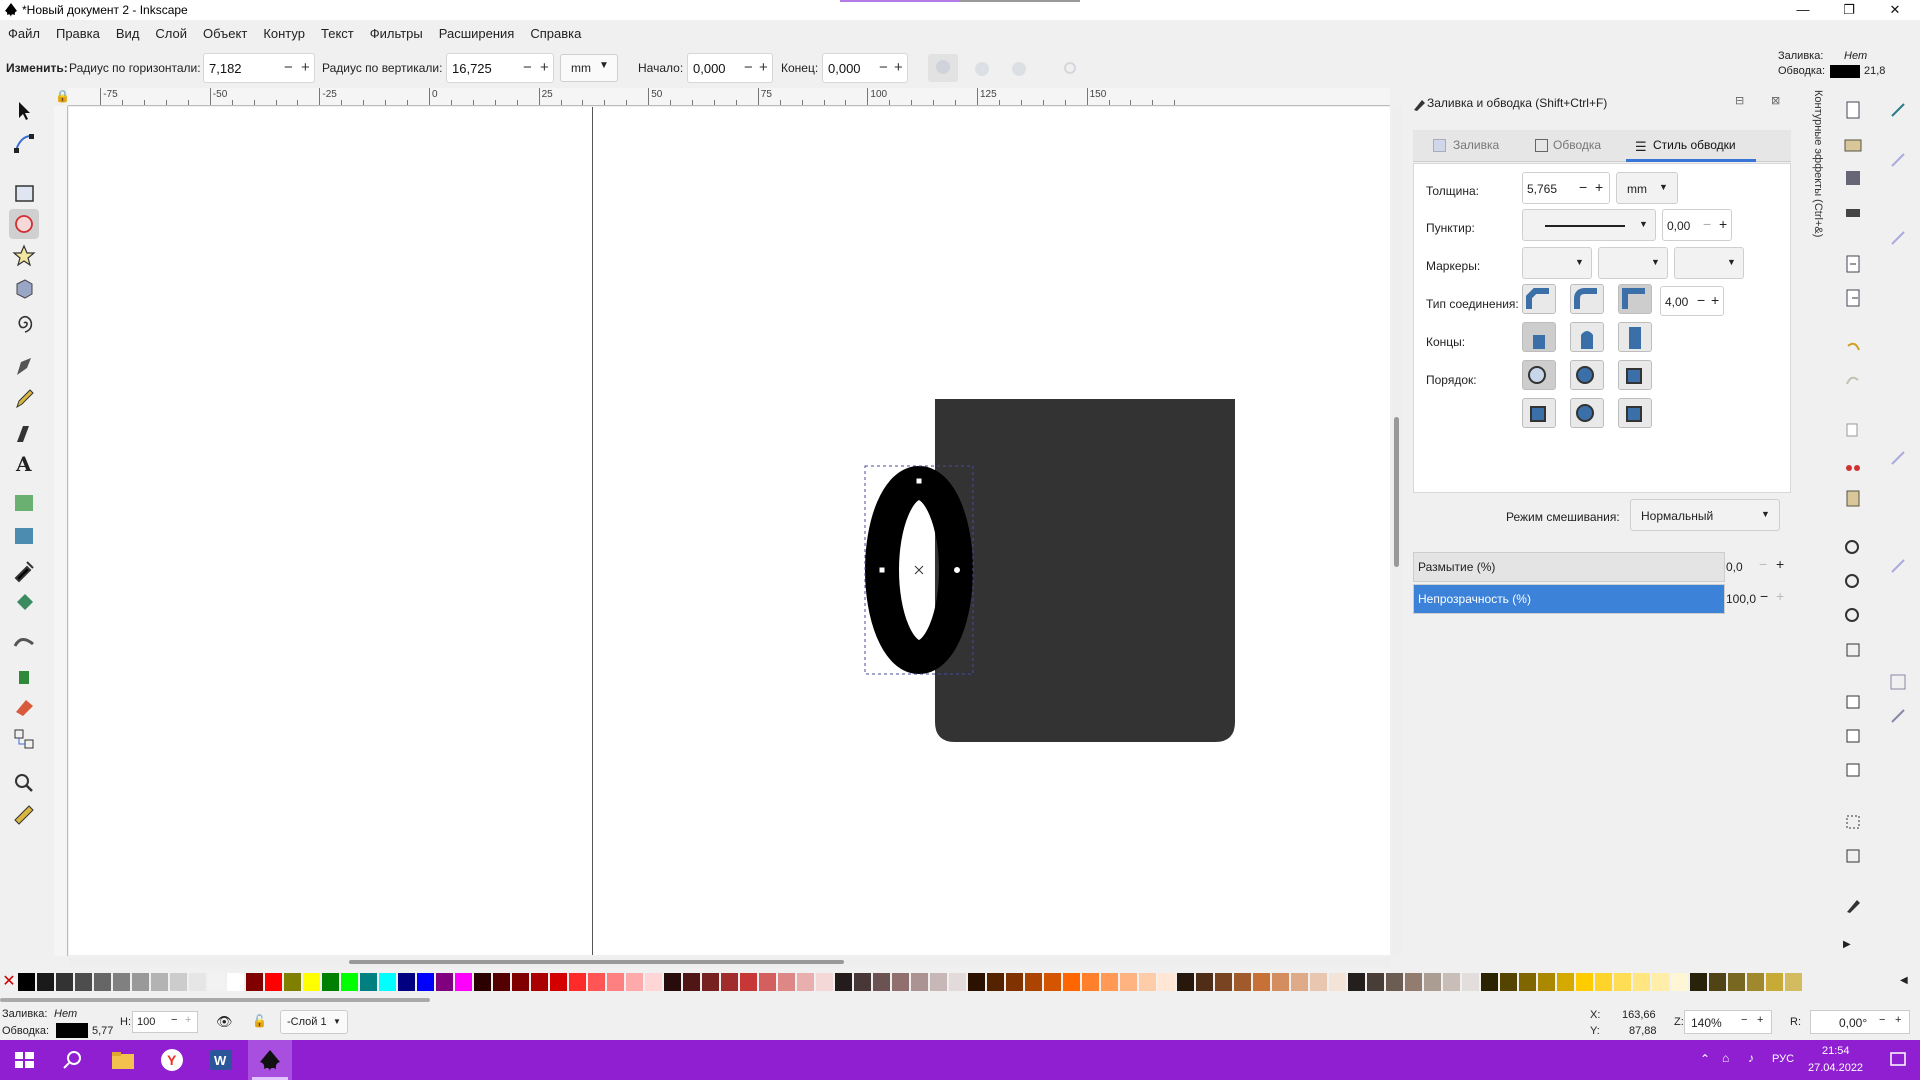  Describe the element at coordinates (1647, 188) in the screenshot. I see `width-unit-dropdown: mm ▼` at that location.